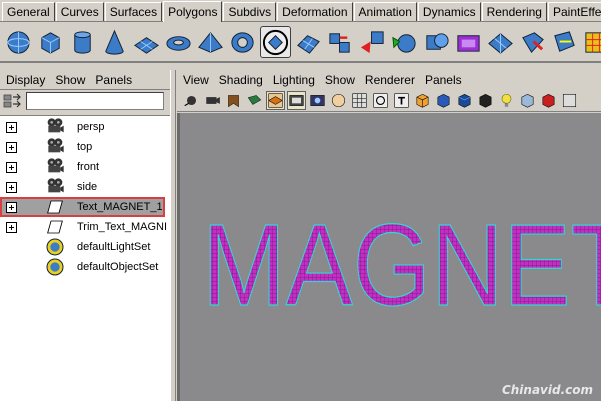  What do you see at coordinates (18, 42) in the screenshot?
I see `sphere-icon` at bounding box center [18, 42].